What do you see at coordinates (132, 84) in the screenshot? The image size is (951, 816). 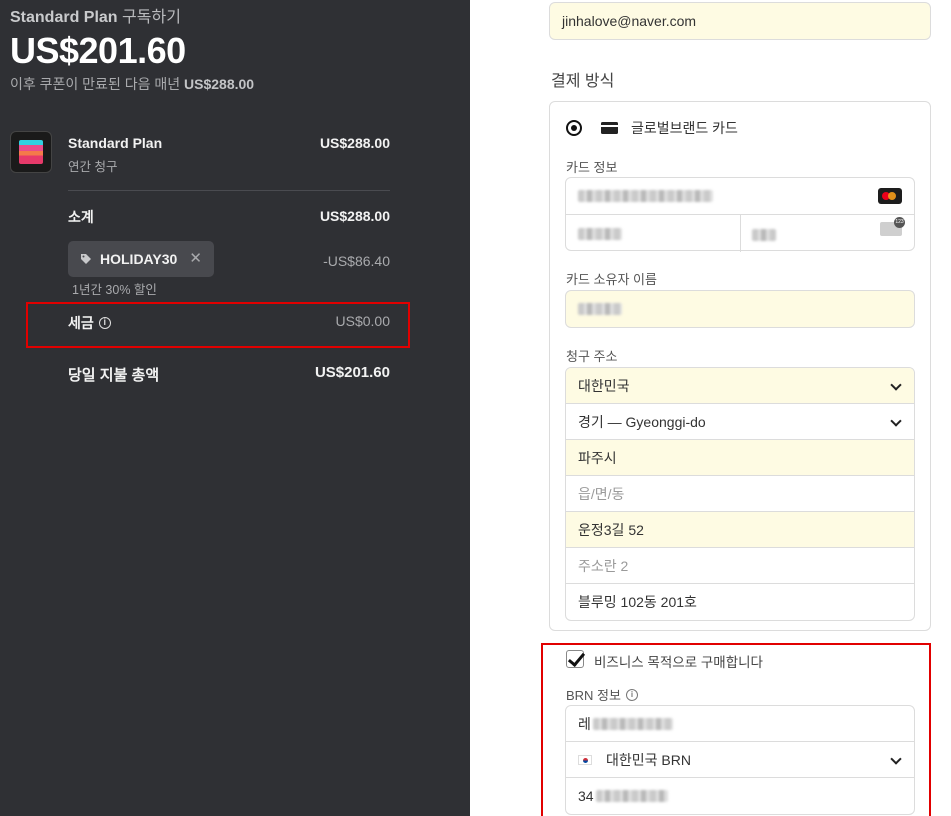 I see `renewal-note: 이후 쿠폰이 만료된 다음 매년 US$288.00` at bounding box center [132, 84].